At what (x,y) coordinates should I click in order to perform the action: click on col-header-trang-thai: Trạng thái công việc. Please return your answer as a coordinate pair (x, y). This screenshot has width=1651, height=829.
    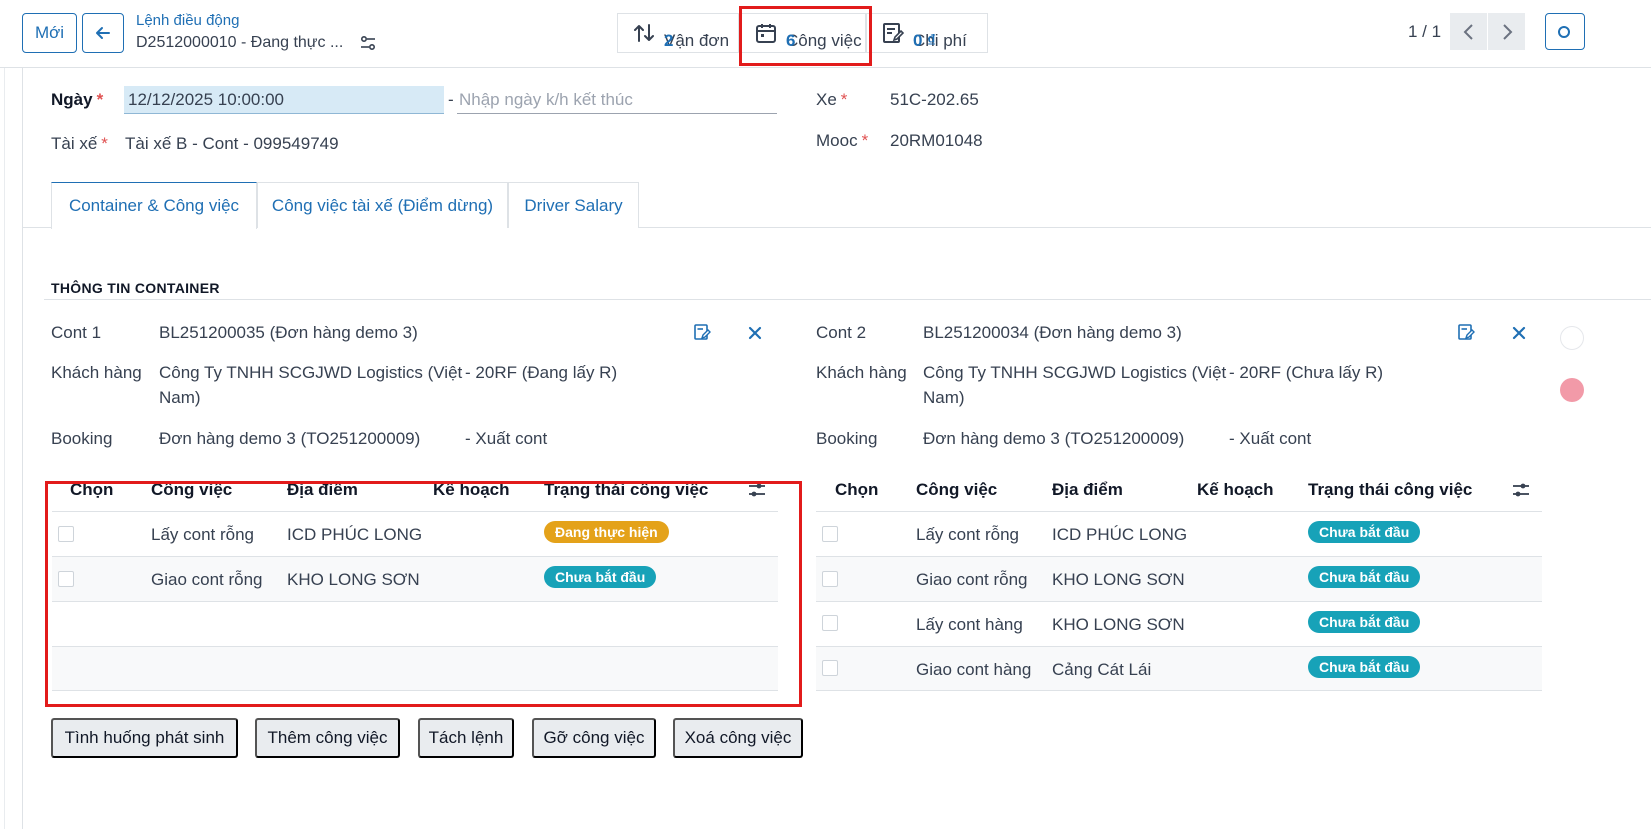
    Looking at the image, I should click on (1390, 490).